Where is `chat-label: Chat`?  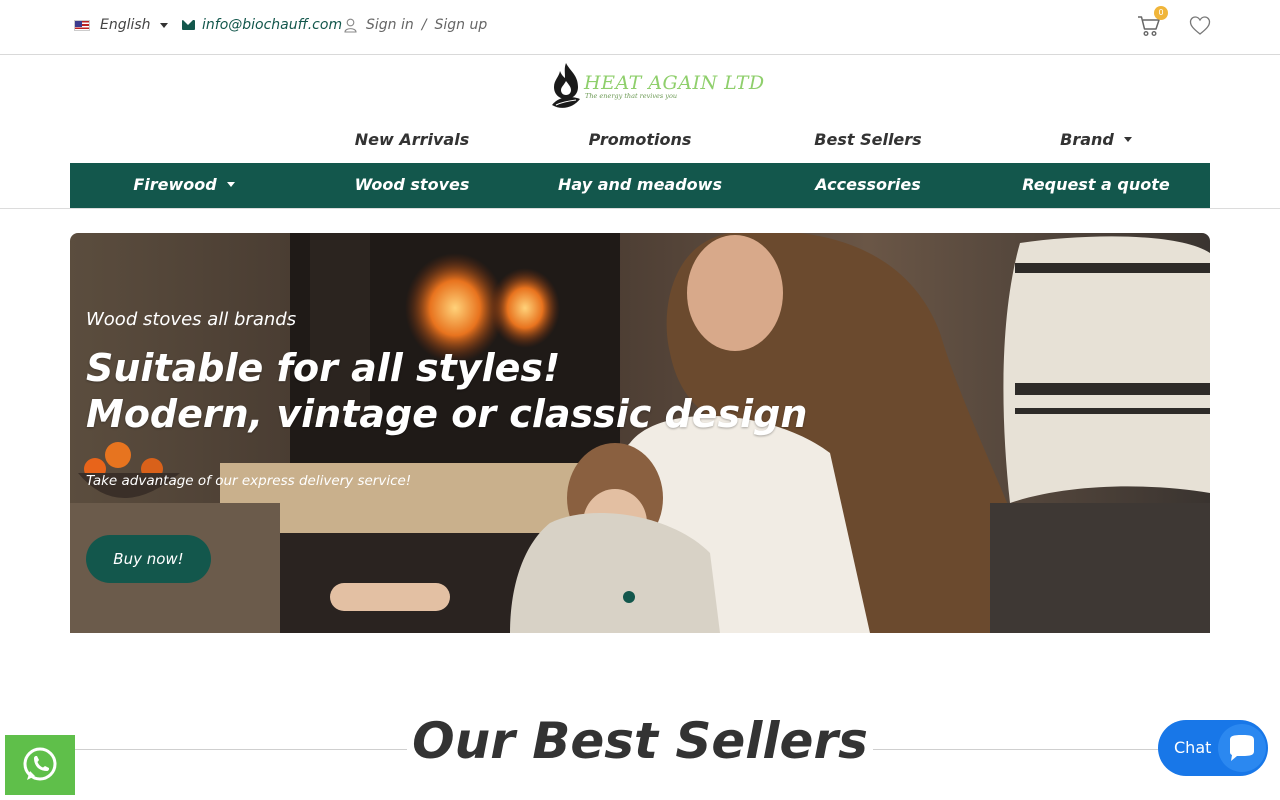
chat-label: Chat is located at coordinates (1193, 747).